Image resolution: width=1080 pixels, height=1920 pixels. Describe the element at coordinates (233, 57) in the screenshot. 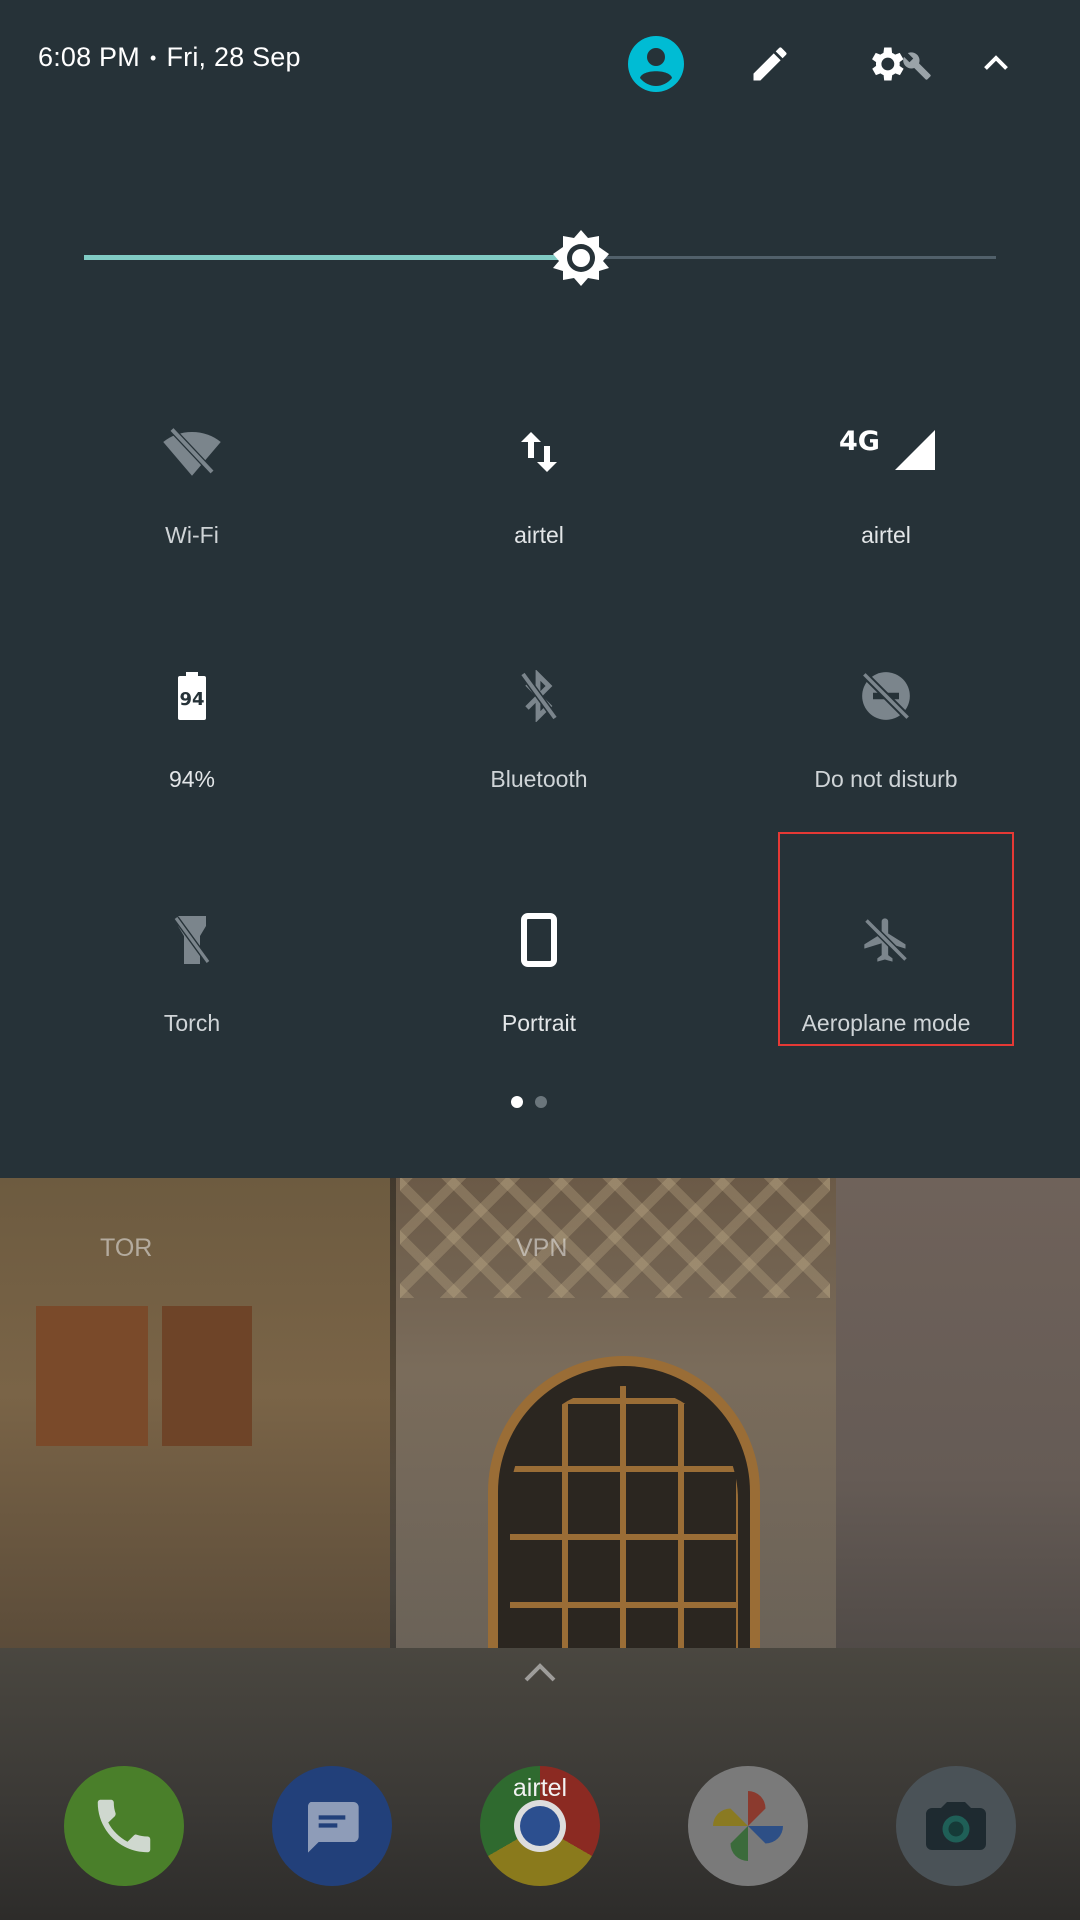

I see `date-label: Fri, 28 Sep` at that location.